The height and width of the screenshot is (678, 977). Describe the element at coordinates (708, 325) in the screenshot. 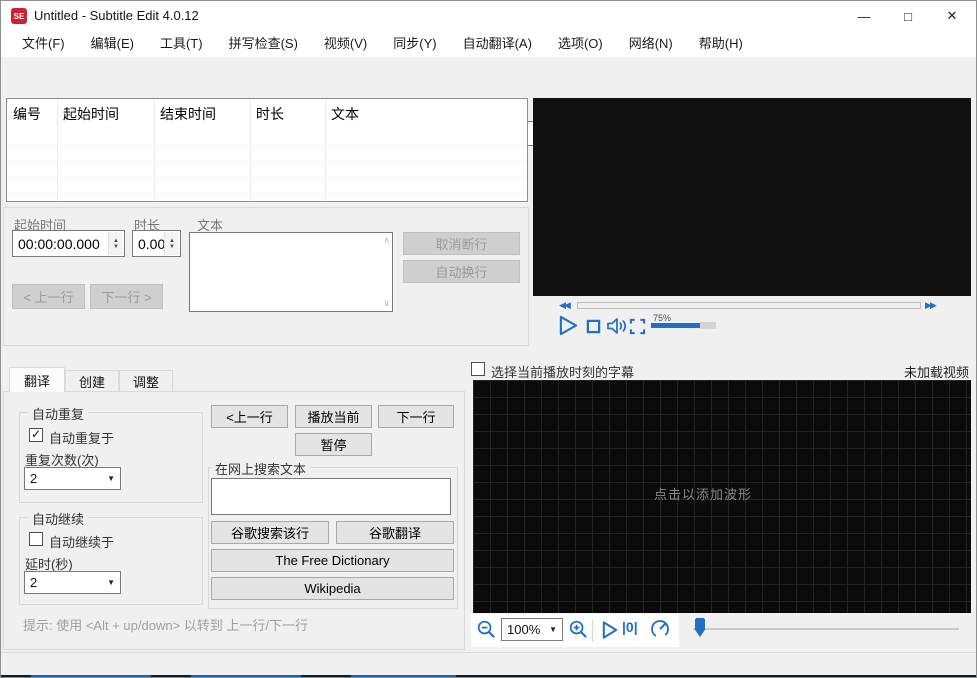

I see `volume-slider-remainder` at that location.